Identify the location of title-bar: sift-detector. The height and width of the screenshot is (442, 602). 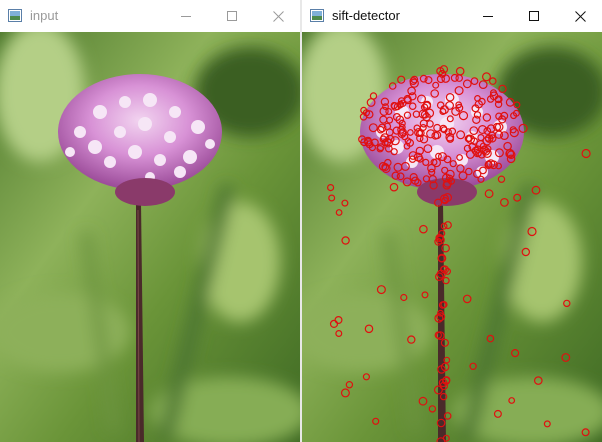
(452, 16).